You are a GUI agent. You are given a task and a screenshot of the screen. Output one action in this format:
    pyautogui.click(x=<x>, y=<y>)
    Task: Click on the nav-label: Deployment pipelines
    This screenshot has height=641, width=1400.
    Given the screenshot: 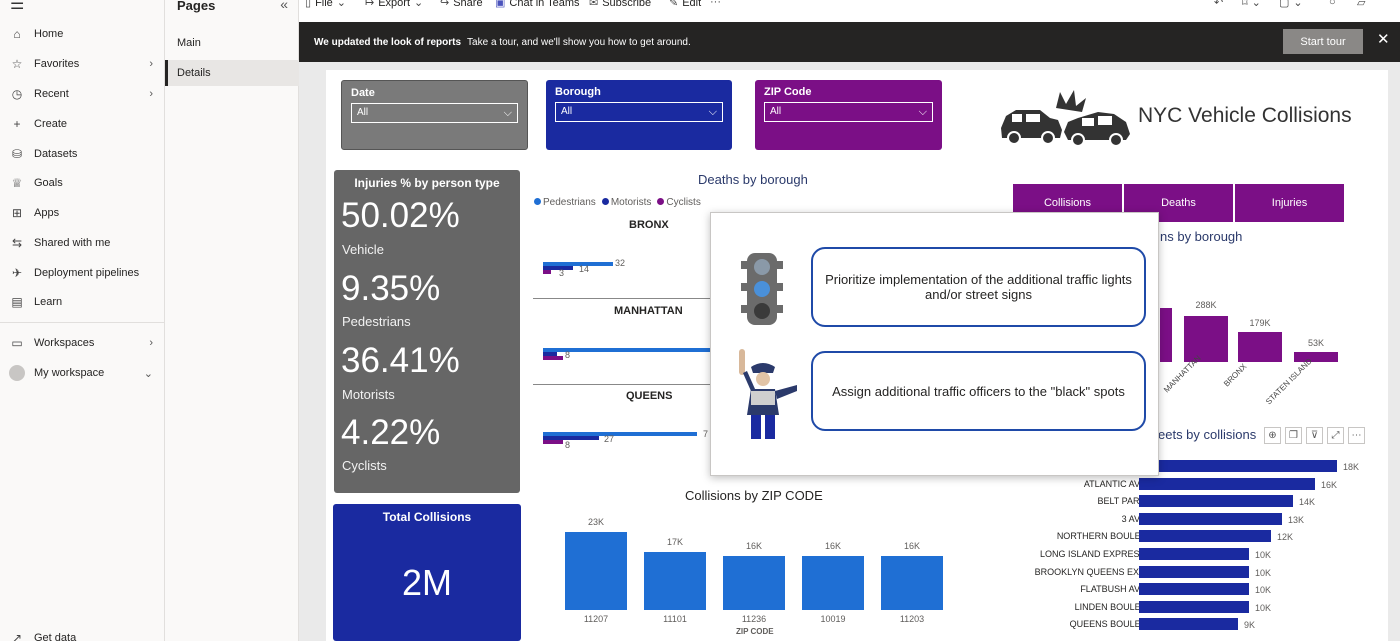 What is the action you would take?
    pyautogui.click(x=87, y=273)
    